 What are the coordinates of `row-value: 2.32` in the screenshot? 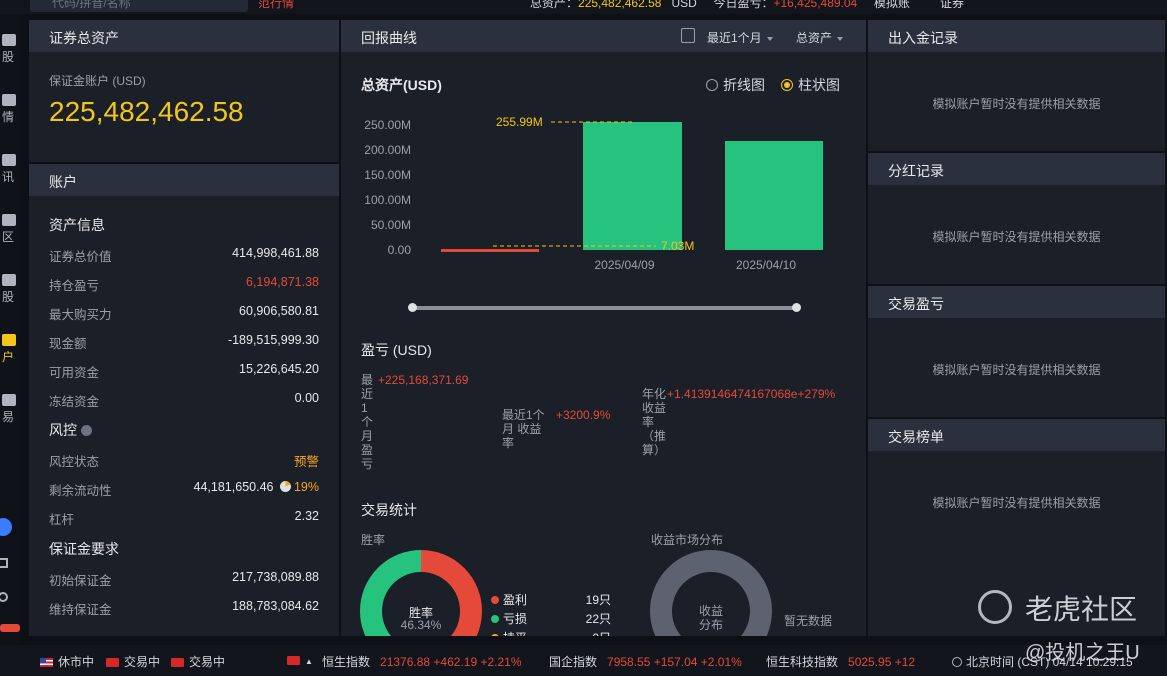 It's located at (306, 516).